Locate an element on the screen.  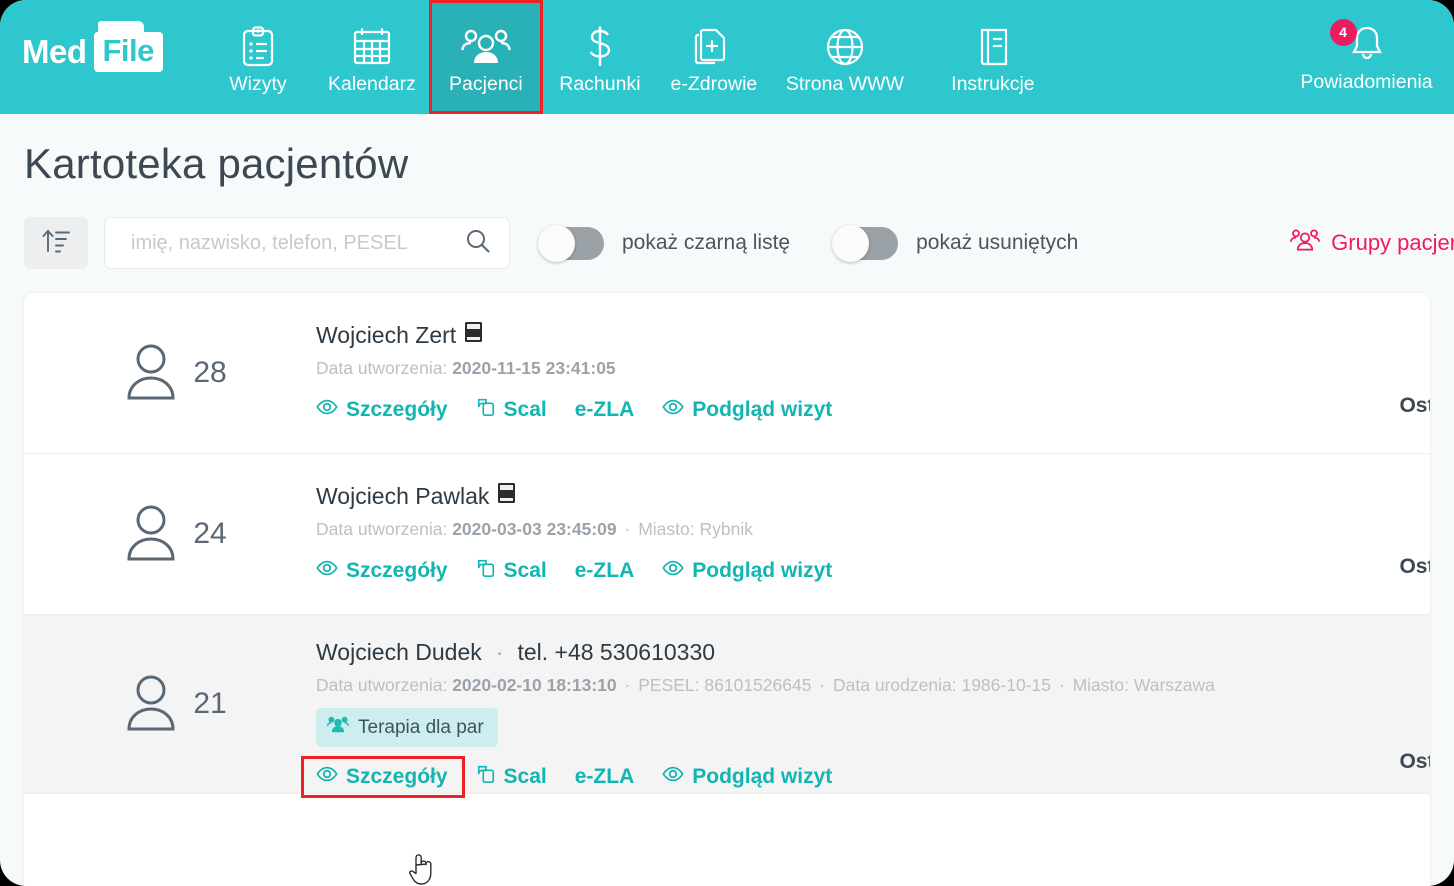
action-label: Podgląd wizyt is located at coordinates (762, 776).